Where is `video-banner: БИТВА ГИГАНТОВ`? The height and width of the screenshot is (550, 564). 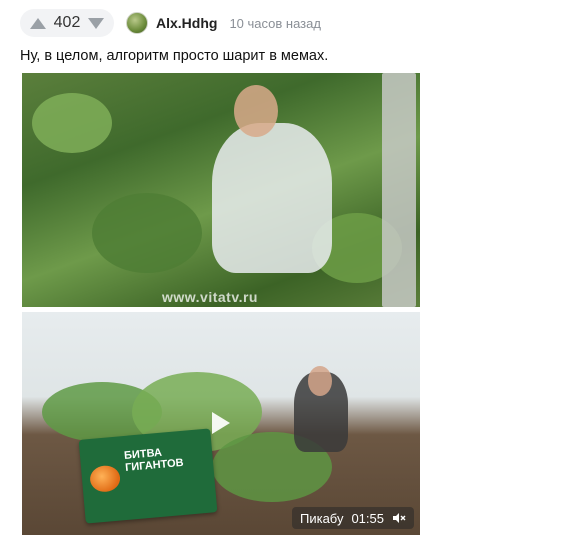
video-banner: БИТВА ГИГАНТОВ is located at coordinates (148, 476).